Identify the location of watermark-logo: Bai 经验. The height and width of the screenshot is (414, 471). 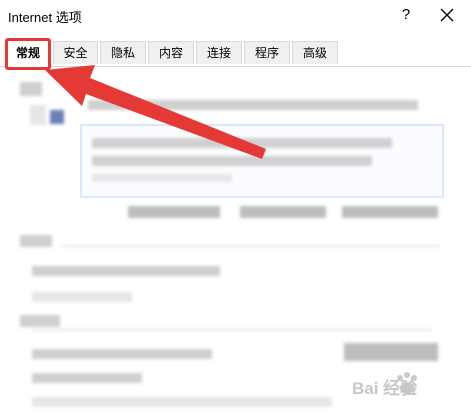
(409, 386).